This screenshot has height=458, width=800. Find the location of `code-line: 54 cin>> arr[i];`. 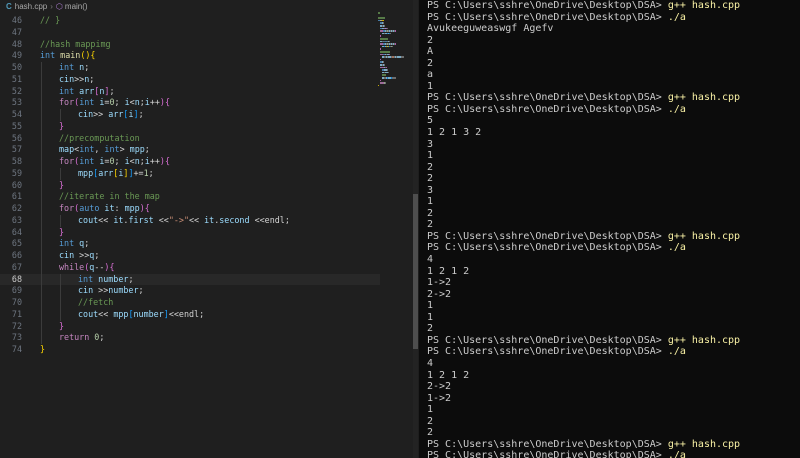

code-line: 54 cin>> arr[i]; is located at coordinates (190, 115).